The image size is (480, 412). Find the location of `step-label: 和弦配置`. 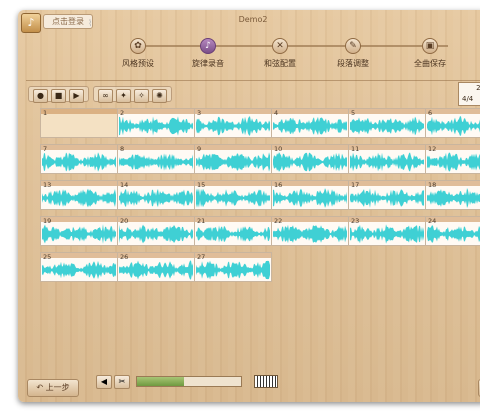

step-label: 和弦配置 is located at coordinates (280, 63).